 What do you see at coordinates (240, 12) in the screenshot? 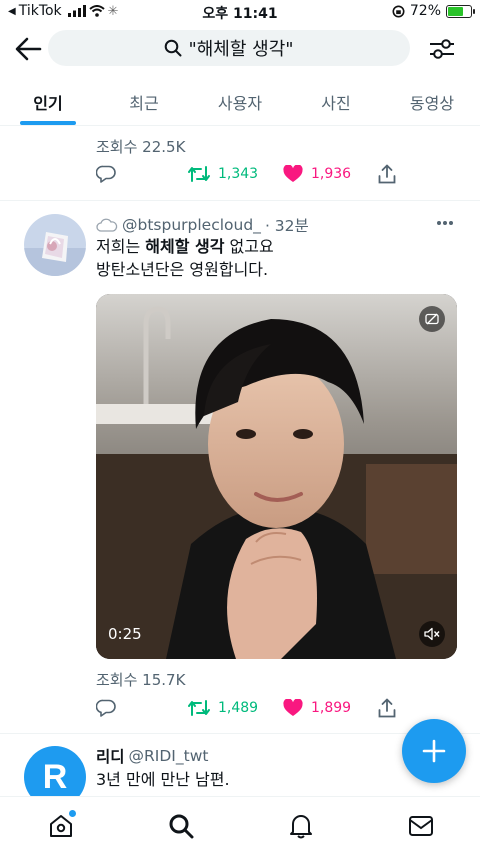
I see `status-bar: ◀ TikTok ✳ 오후 11:41 72%` at bounding box center [240, 12].